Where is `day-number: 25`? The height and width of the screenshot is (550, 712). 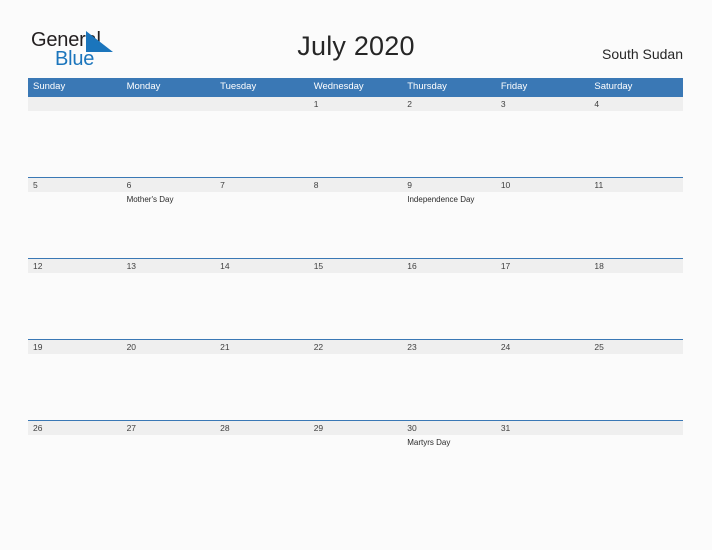
day-number: 25 is located at coordinates (636, 347).